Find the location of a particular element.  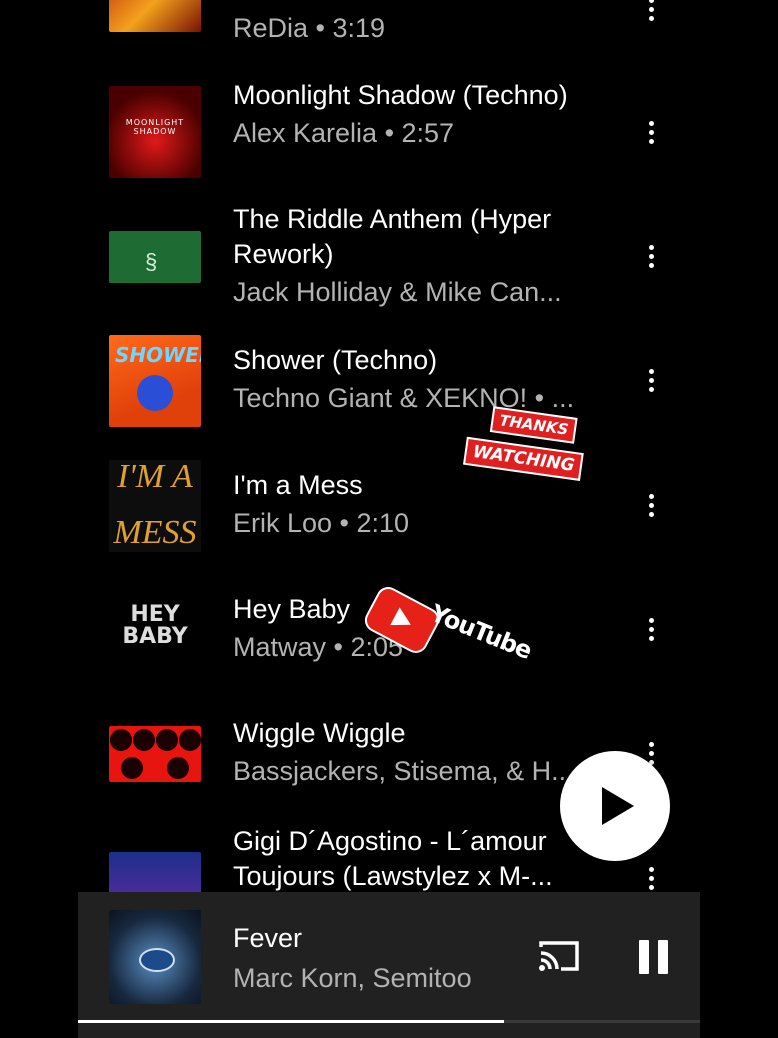

track-artist: Erik Loo • 2:10 is located at coordinates (321, 523).